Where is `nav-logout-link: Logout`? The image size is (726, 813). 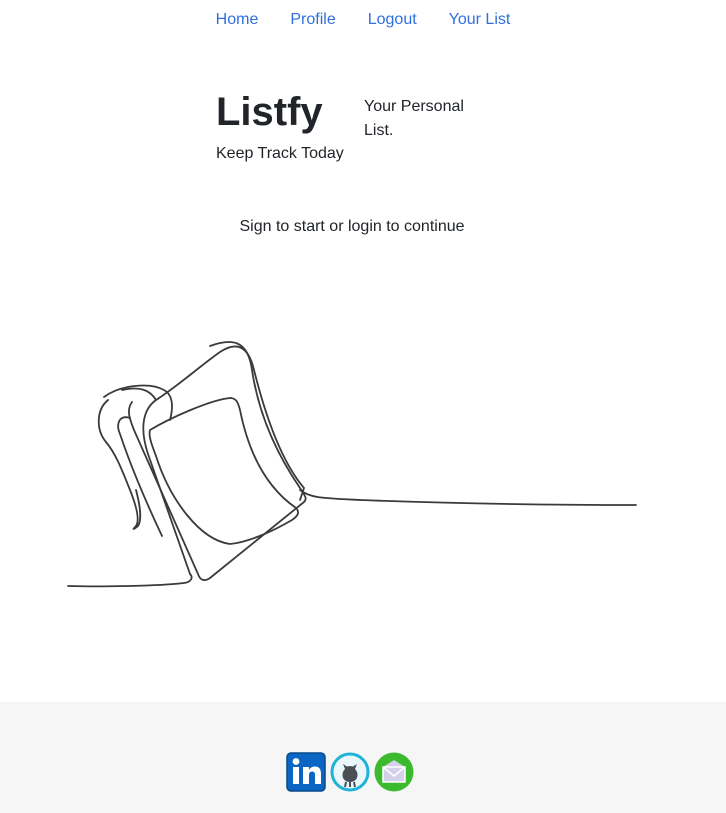
nav-logout-link: Logout is located at coordinates (392, 20).